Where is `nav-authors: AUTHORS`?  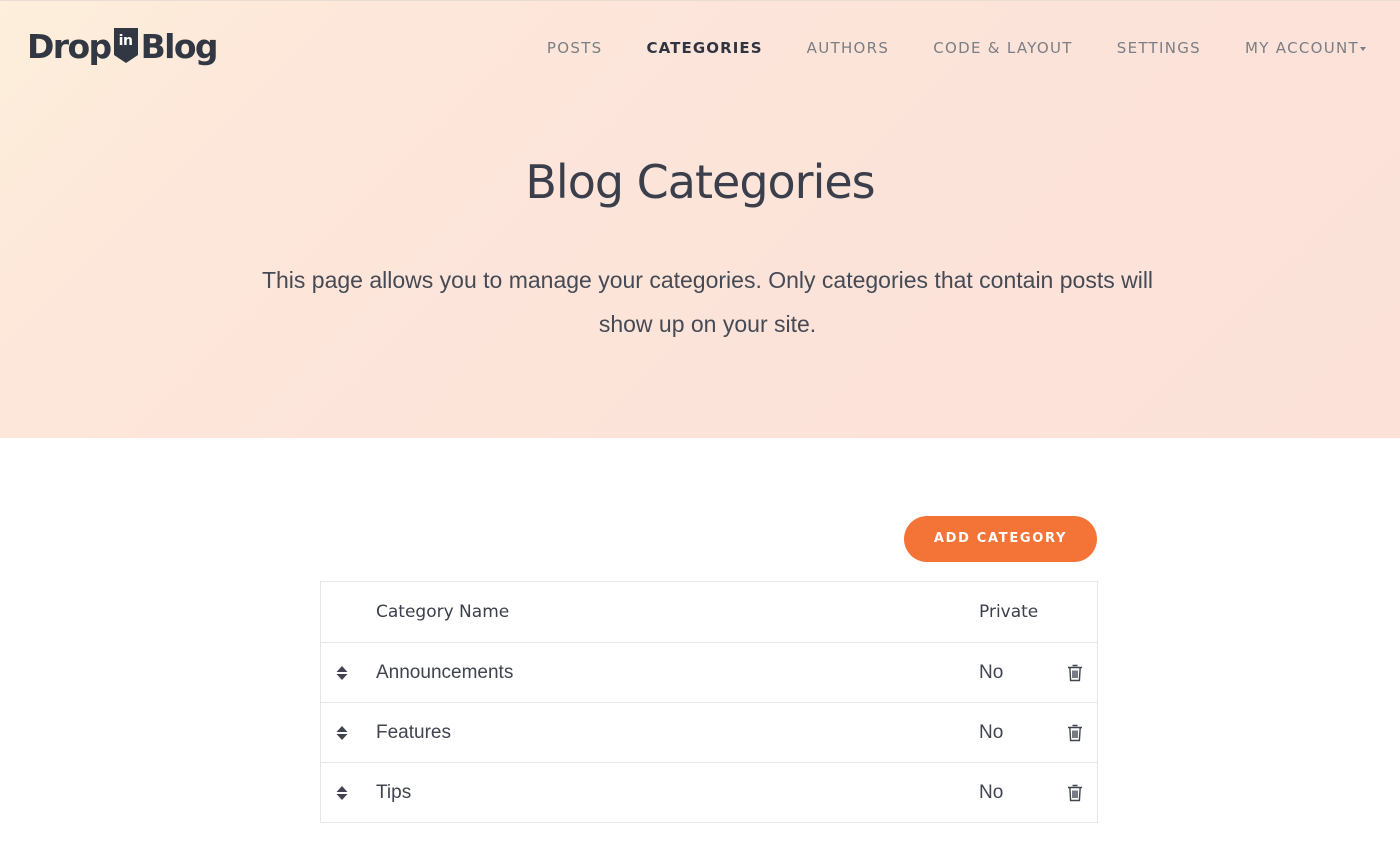
nav-authors: AUTHORS is located at coordinates (848, 48).